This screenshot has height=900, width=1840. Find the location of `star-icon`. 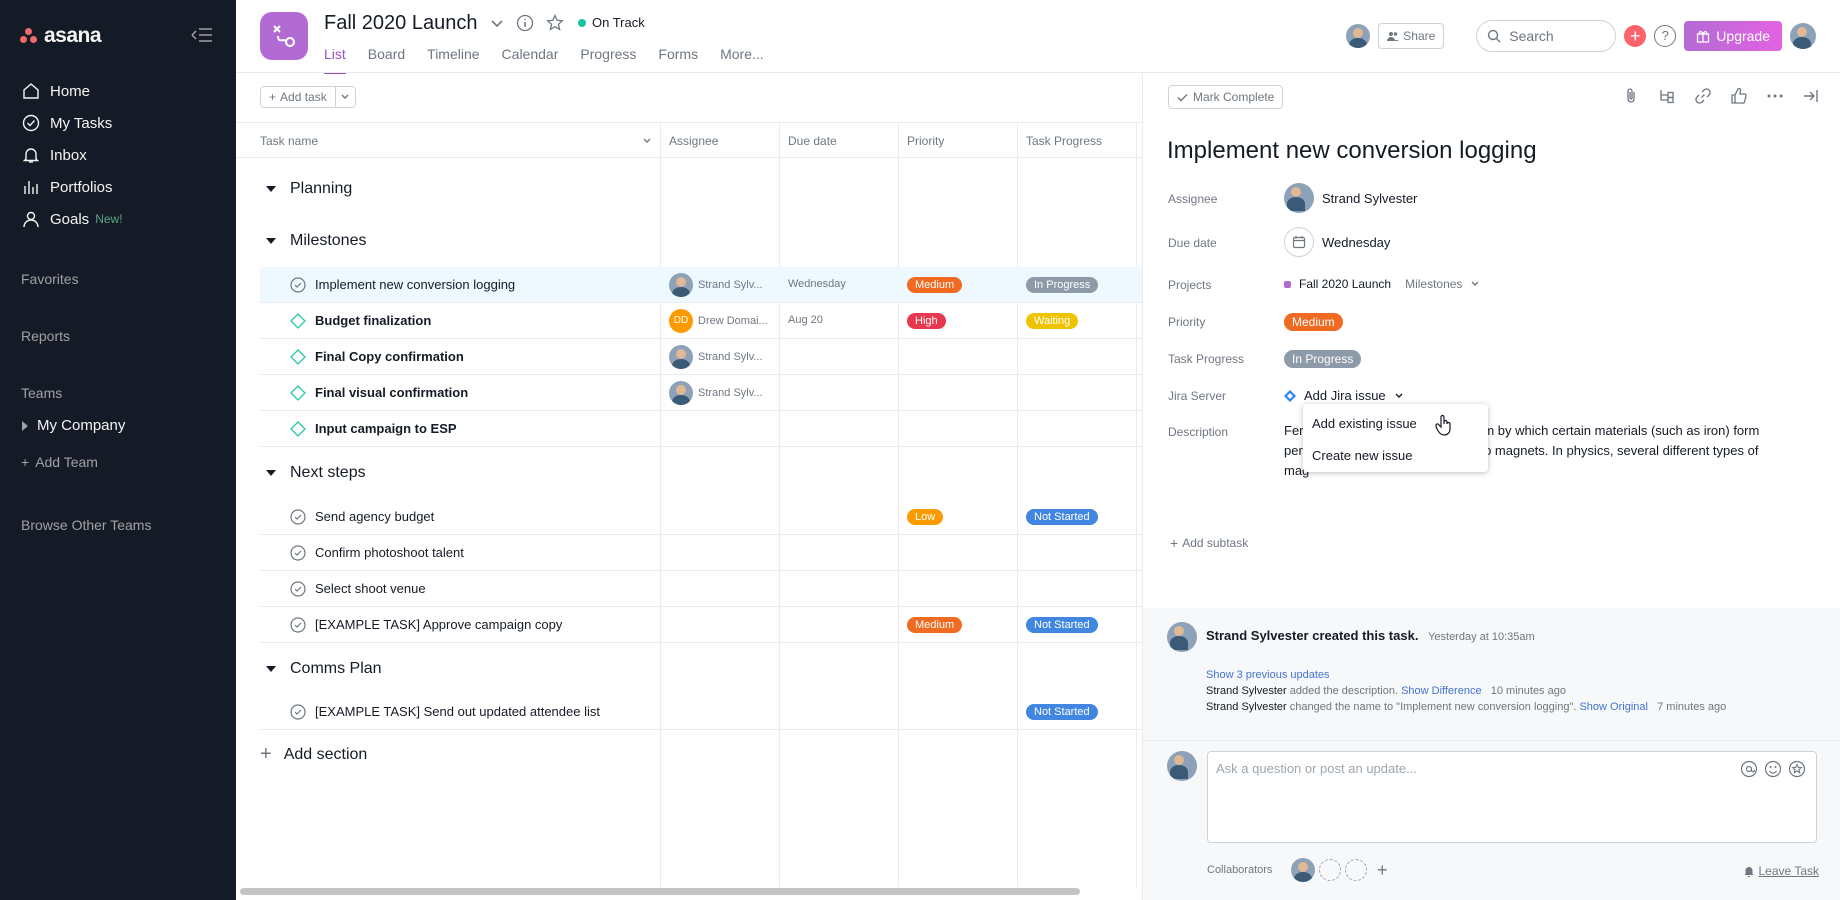

star-icon is located at coordinates (555, 23).